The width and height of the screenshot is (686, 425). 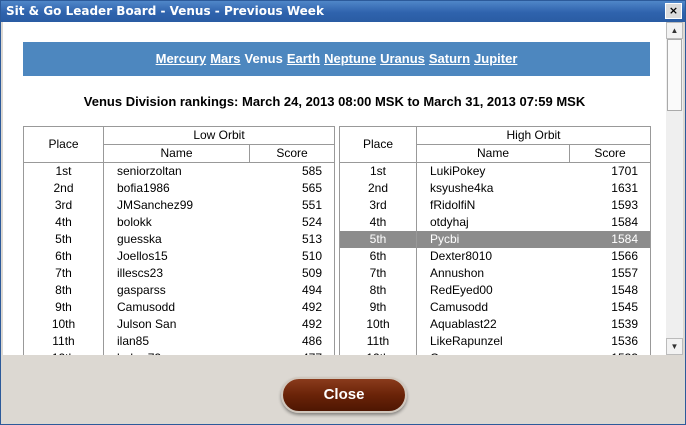 What do you see at coordinates (495, 256) in the screenshot?
I see `table-row: 6th Dexter8010 1566` at bounding box center [495, 256].